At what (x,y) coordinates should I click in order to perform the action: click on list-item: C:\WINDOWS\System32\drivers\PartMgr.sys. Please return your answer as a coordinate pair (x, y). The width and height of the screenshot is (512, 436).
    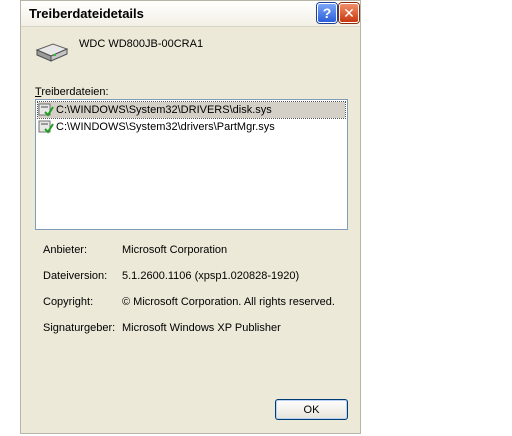
    Looking at the image, I should click on (191, 127).